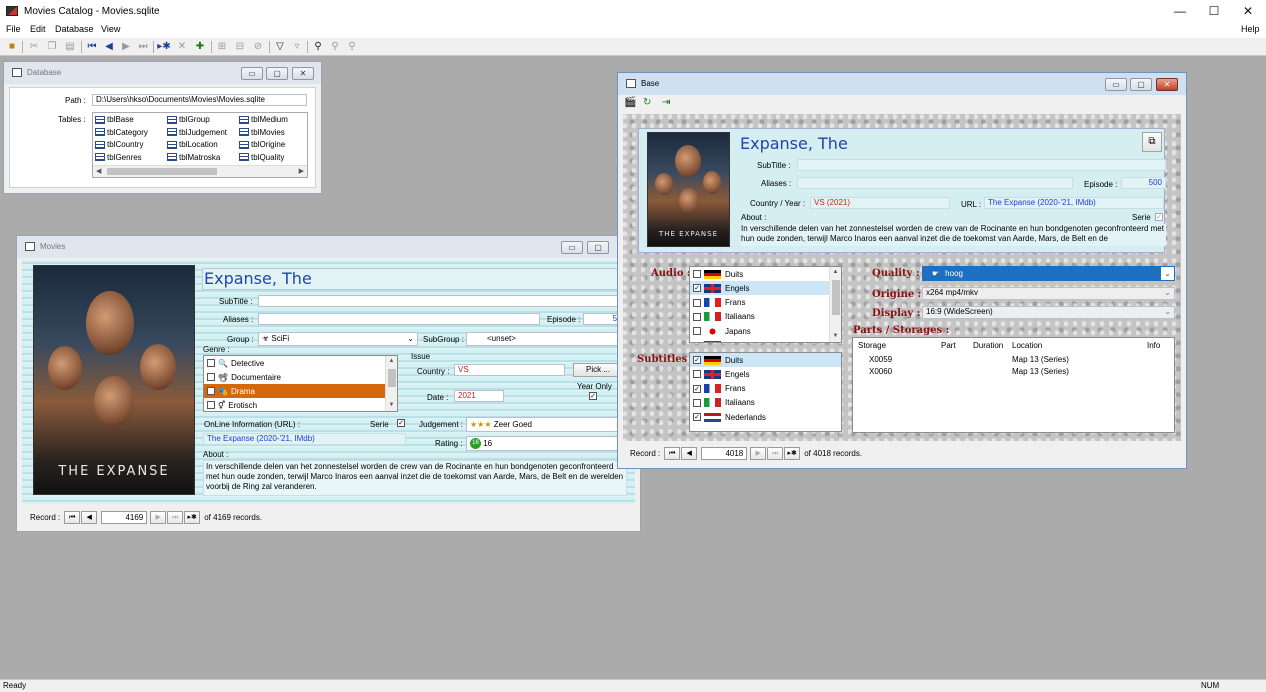 Image resolution: width=1266 pixels, height=692 pixels. Describe the element at coordinates (792, 453) in the screenshot. I see `base-new-record-button: ▸✱` at that location.